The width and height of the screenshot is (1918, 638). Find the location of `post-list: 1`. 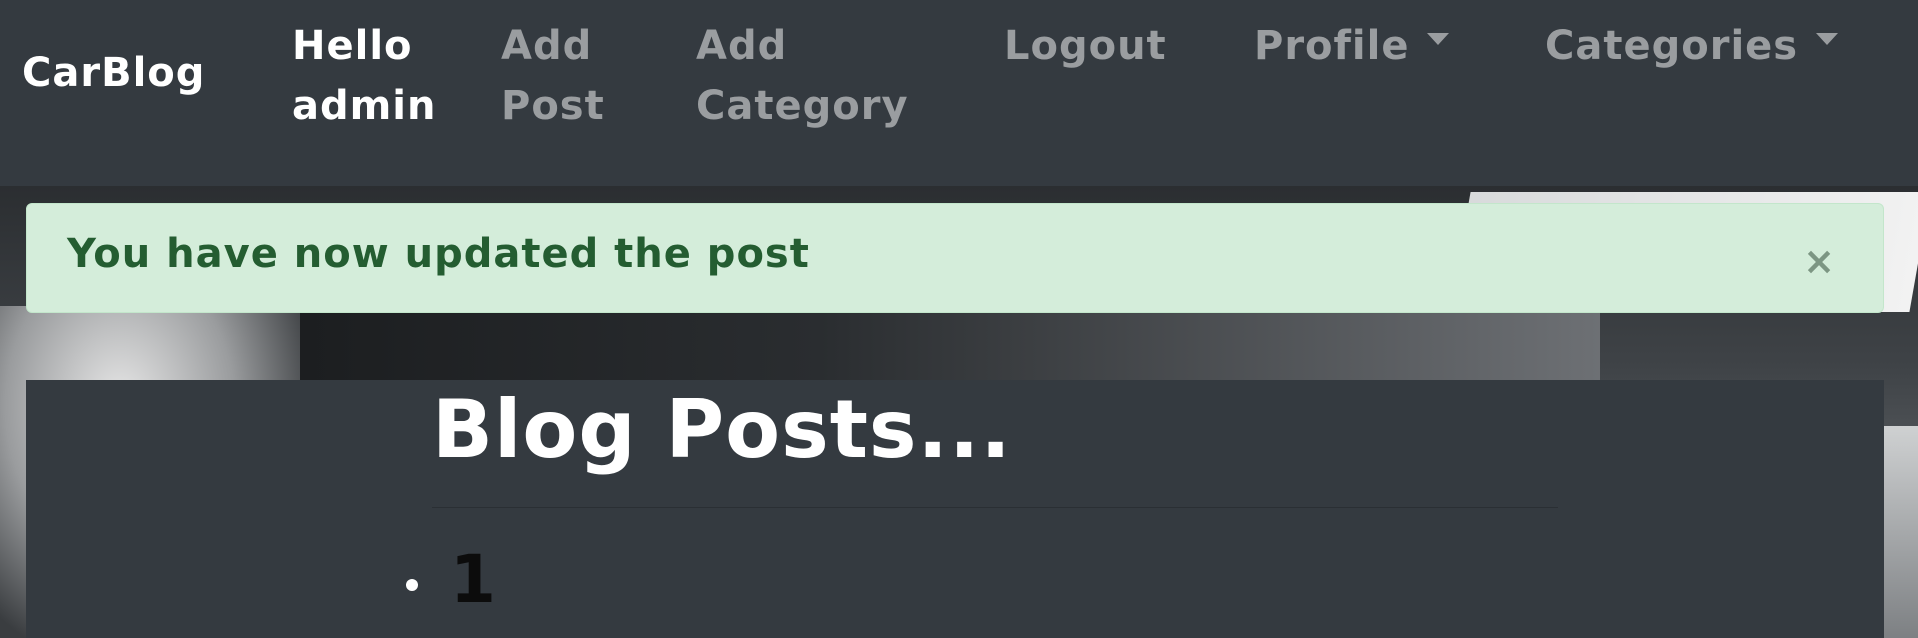

post-list: 1 is located at coordinates (451, 580).